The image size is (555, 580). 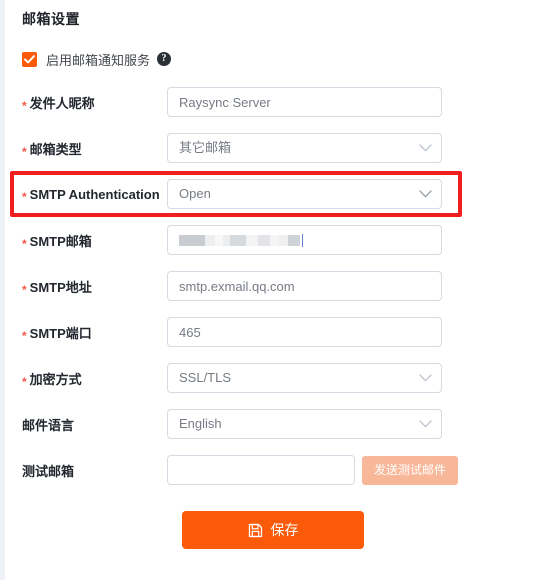 I want to click on mail-language-select: English, so click(x=304, y=424).